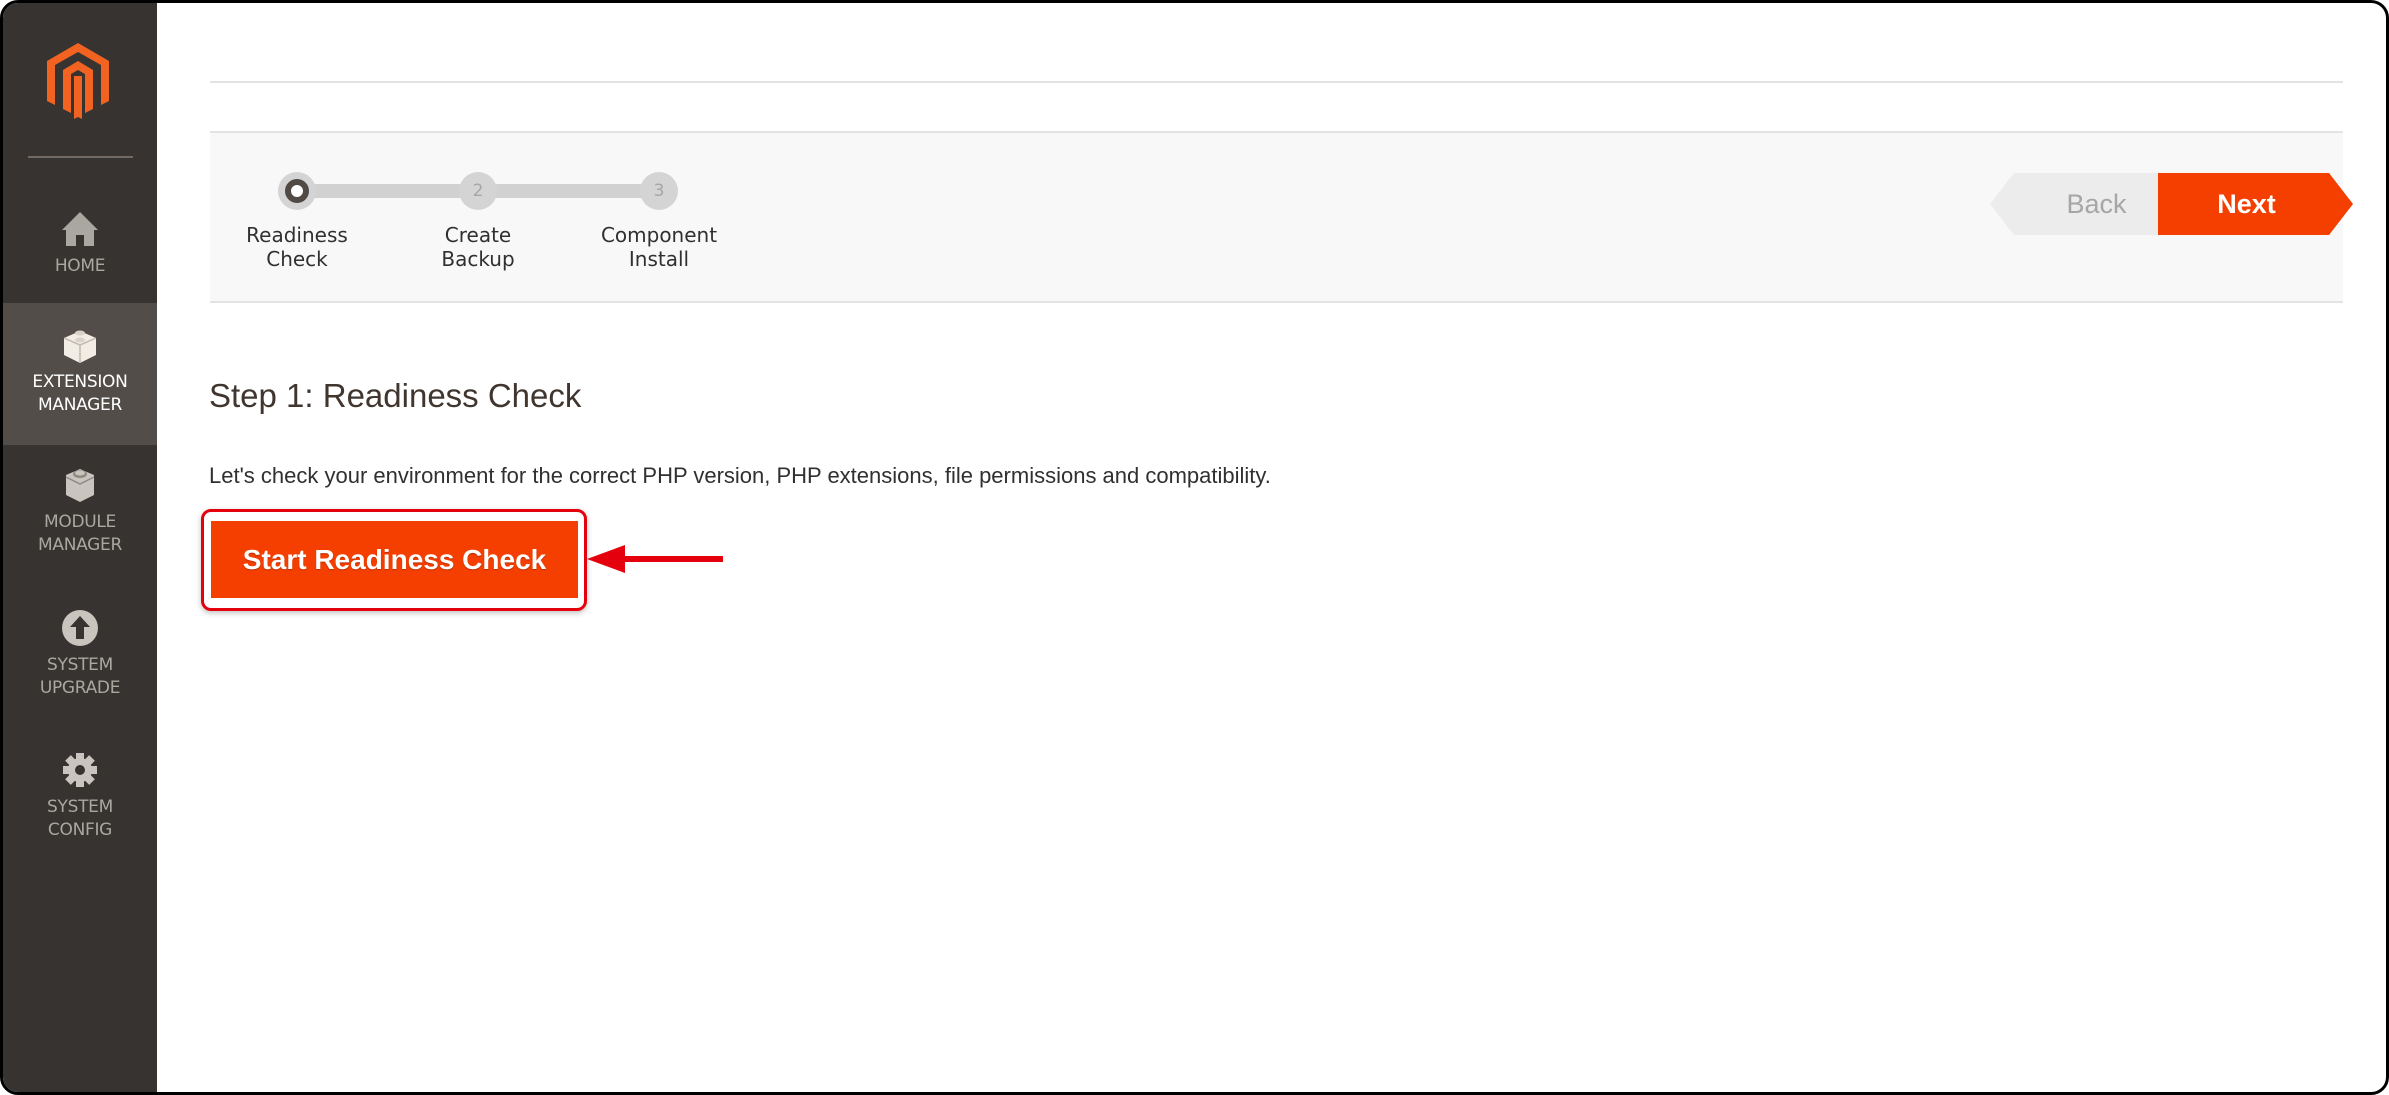 The width and height of the screenshot is (2389, 1095). I want to click on step-label-line: Component, so click(659, 235).